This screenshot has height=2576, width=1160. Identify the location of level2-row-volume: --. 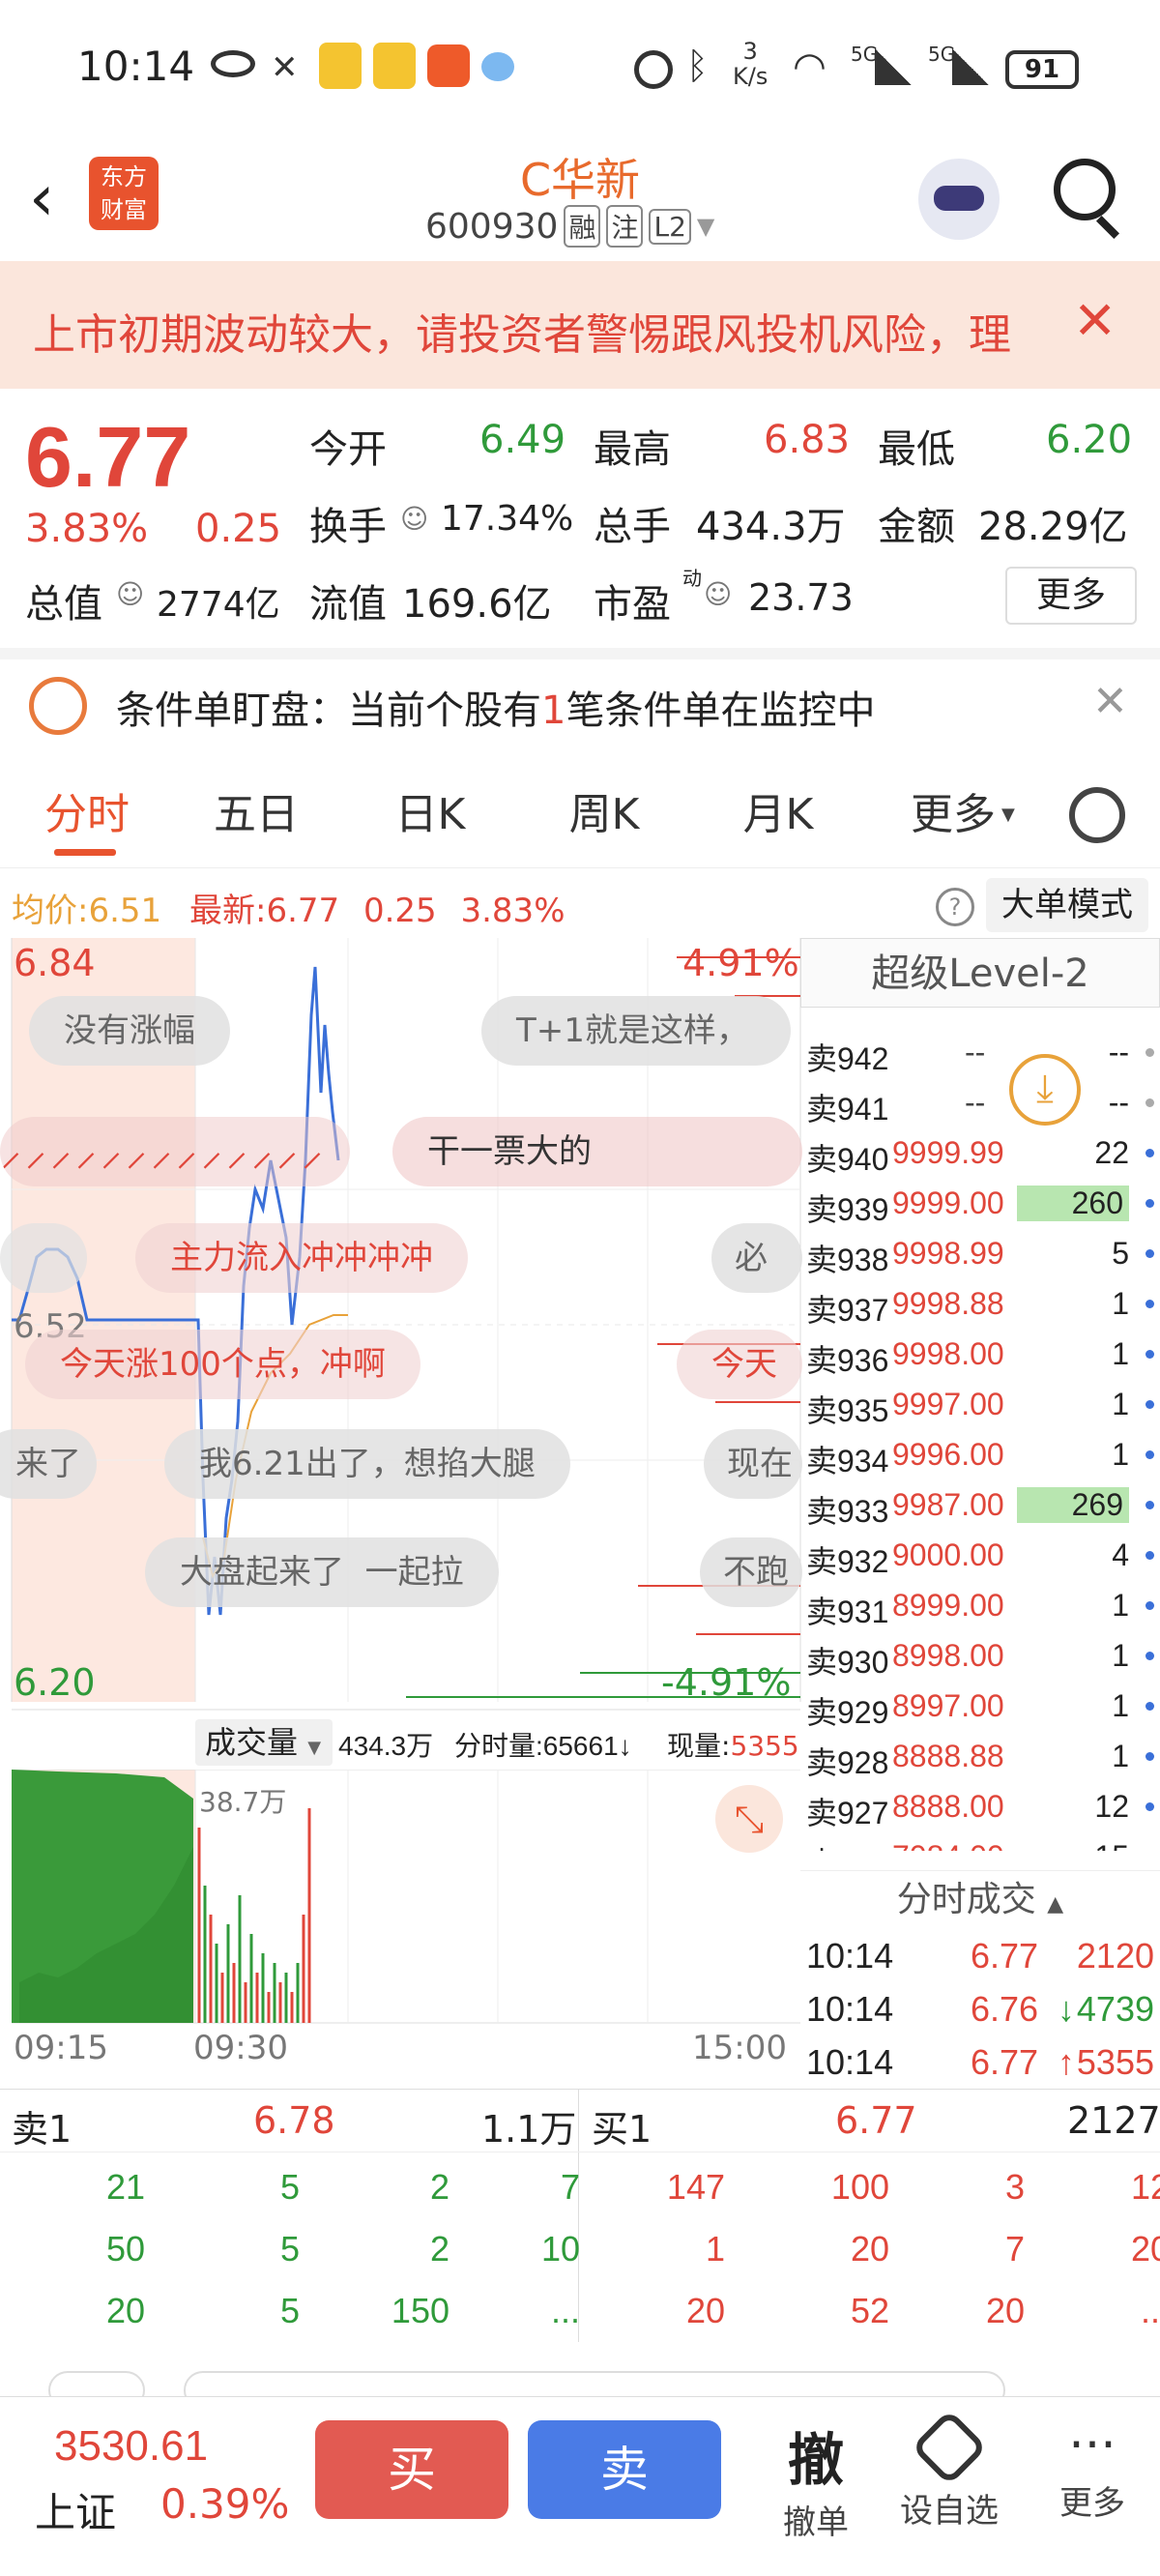
(1118, 1052).